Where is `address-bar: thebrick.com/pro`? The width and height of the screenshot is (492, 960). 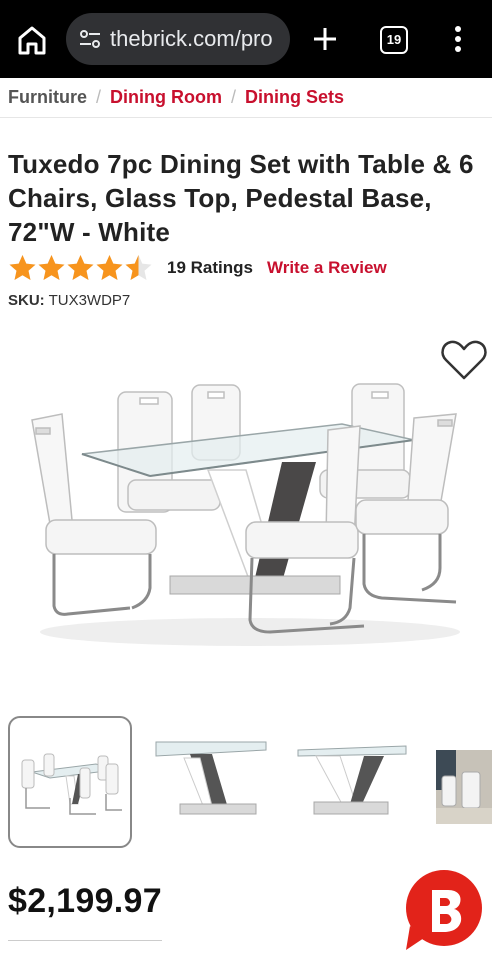
address-bar: thebrick.com/pro is located at coordinates (178, 39).